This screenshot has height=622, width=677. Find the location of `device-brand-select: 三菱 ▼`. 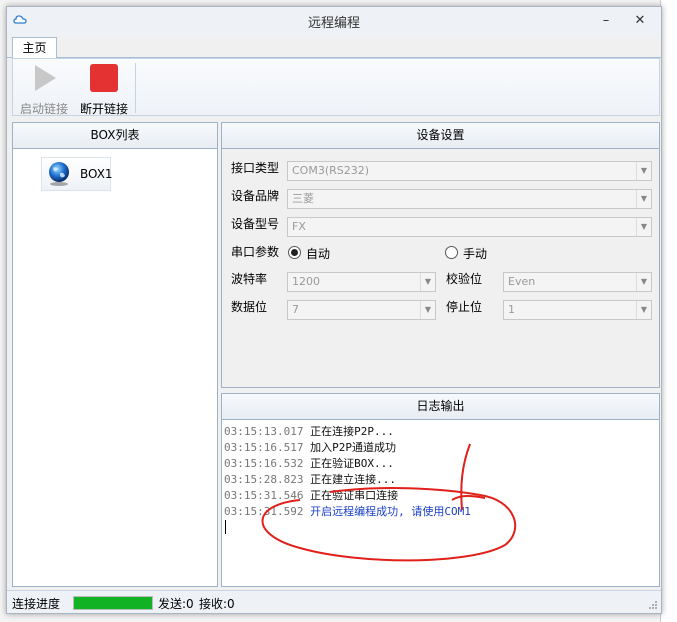

device-brand-select: 三菱 ▼ is located at coordinates (469, 199).